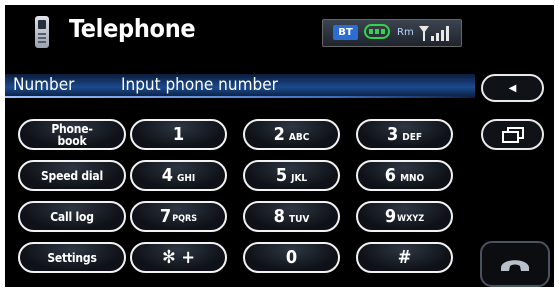  I want to click on call-button, so click(515, 264).